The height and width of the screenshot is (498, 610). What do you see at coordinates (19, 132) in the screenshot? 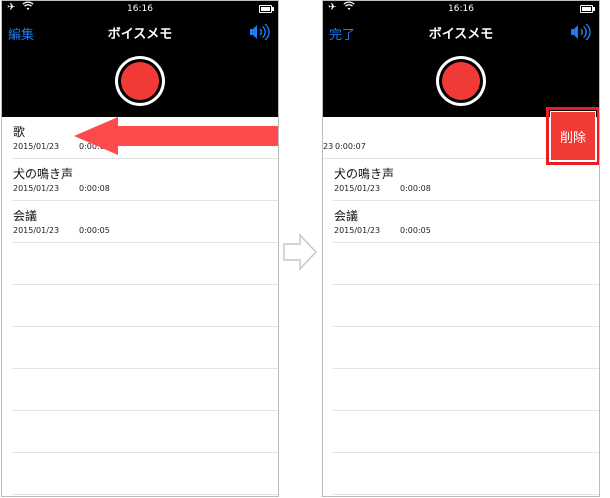
I see `recording-title: 歌` at bounding box center [19, 132].